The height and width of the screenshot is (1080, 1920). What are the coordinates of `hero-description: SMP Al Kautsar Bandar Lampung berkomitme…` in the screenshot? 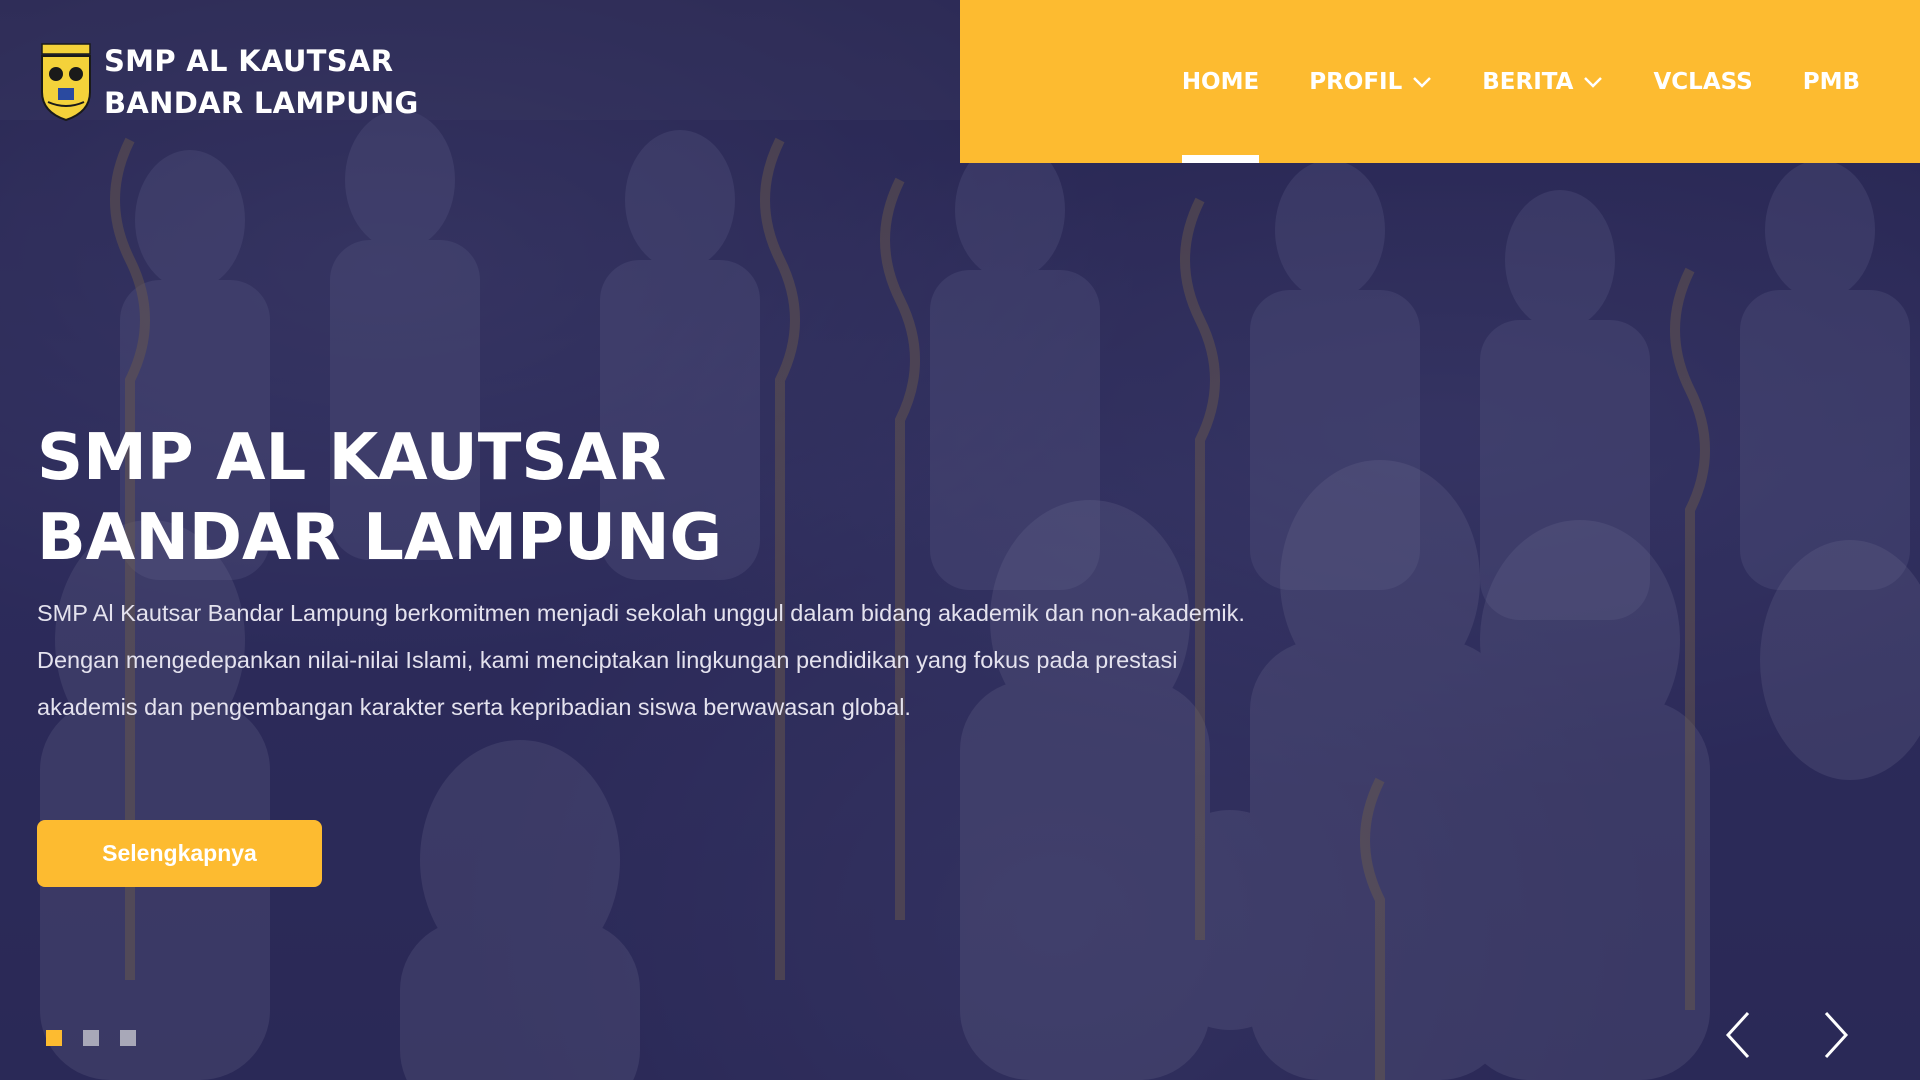 It's located at (641, 660).